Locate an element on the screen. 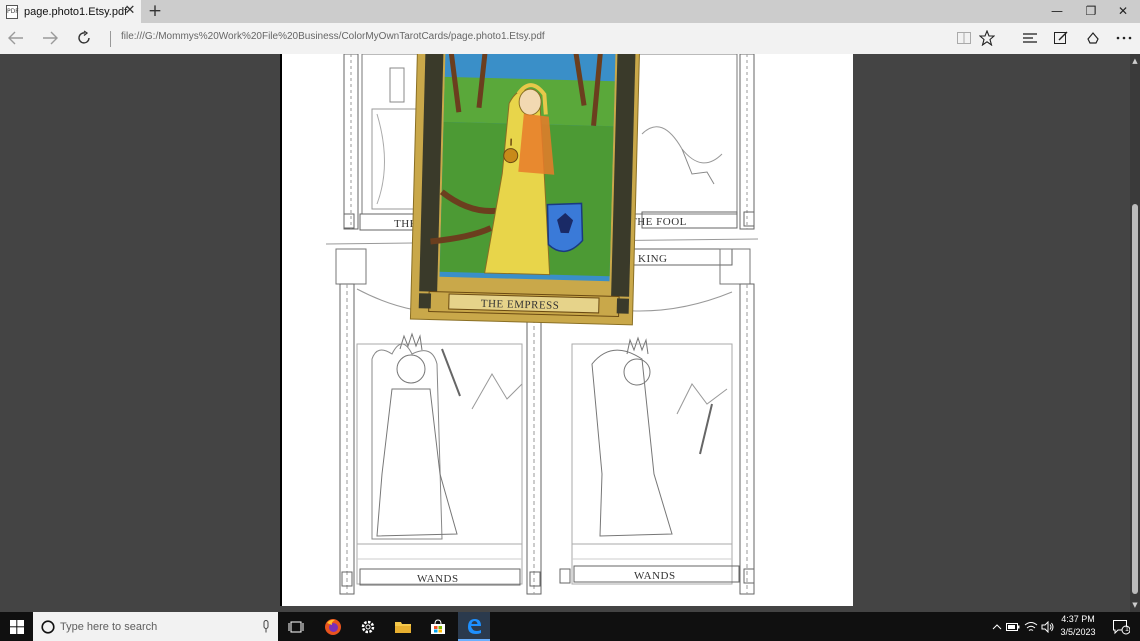 The width and height of the screenshot is (1140, 641). clock-date: 3/5/2023 is located at coordinates (1078, 632).